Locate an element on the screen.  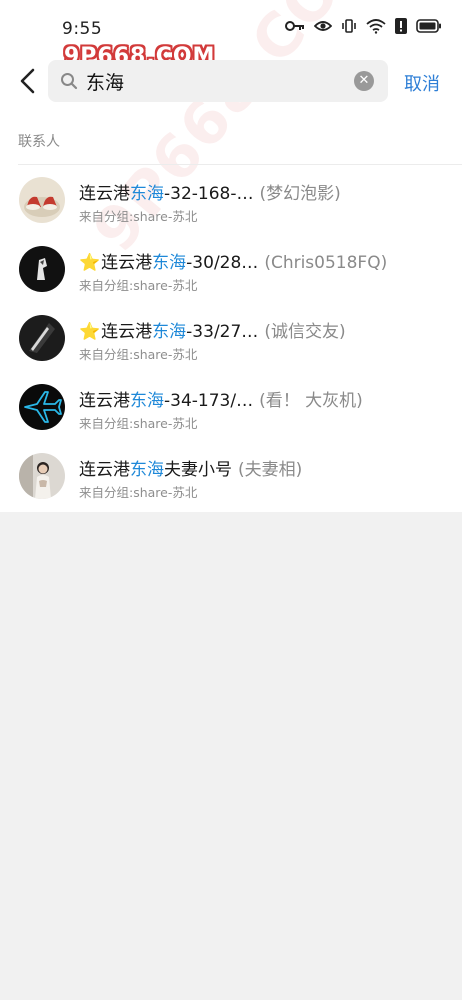
search-input is located at coordinates (206, 81).